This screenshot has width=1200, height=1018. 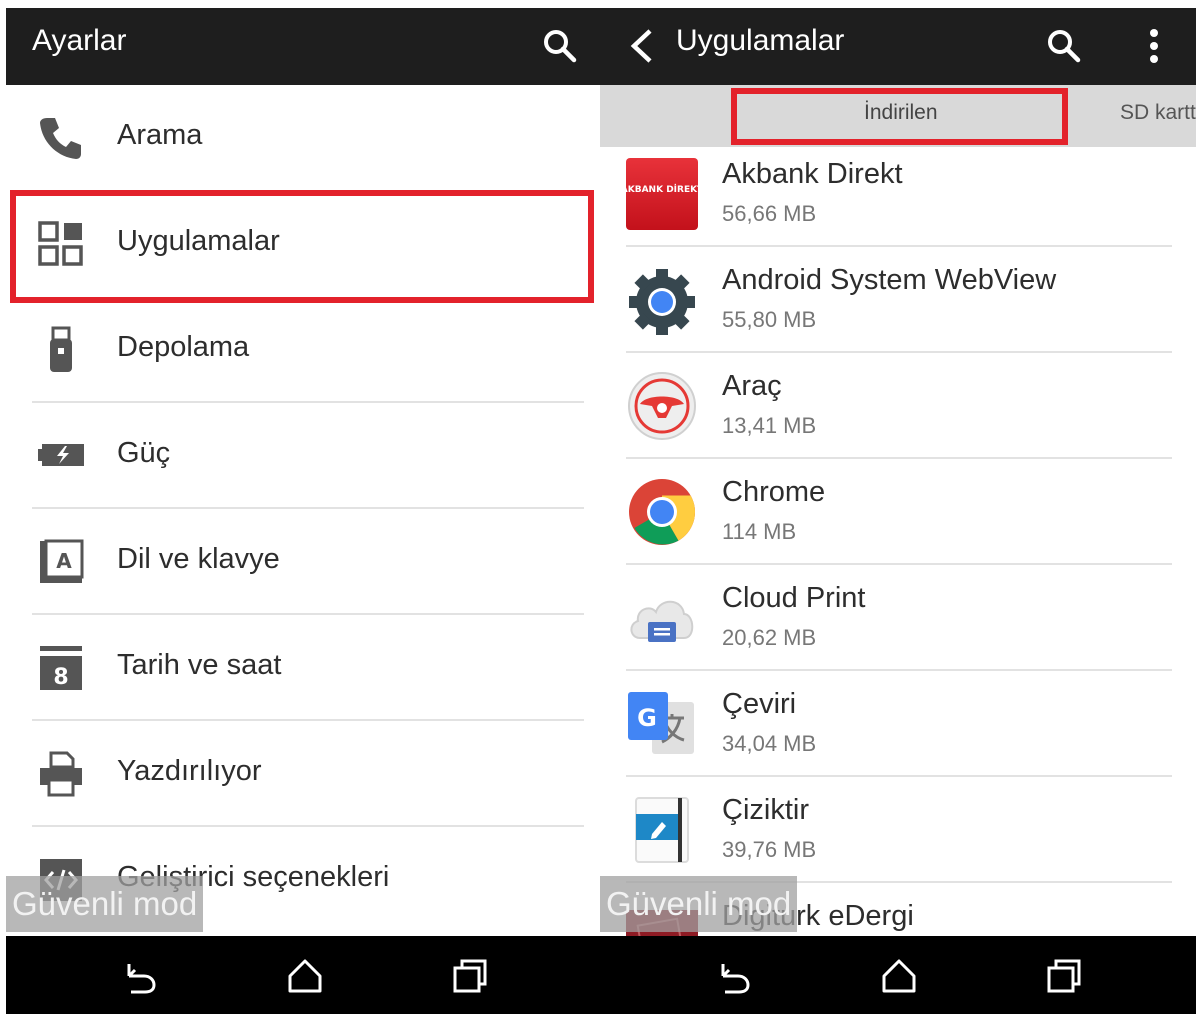 What do you see at coordinates (812, 174) in the screenshot?
I see `app-name: Akbank Direkt` at bounding box center [812, 174].